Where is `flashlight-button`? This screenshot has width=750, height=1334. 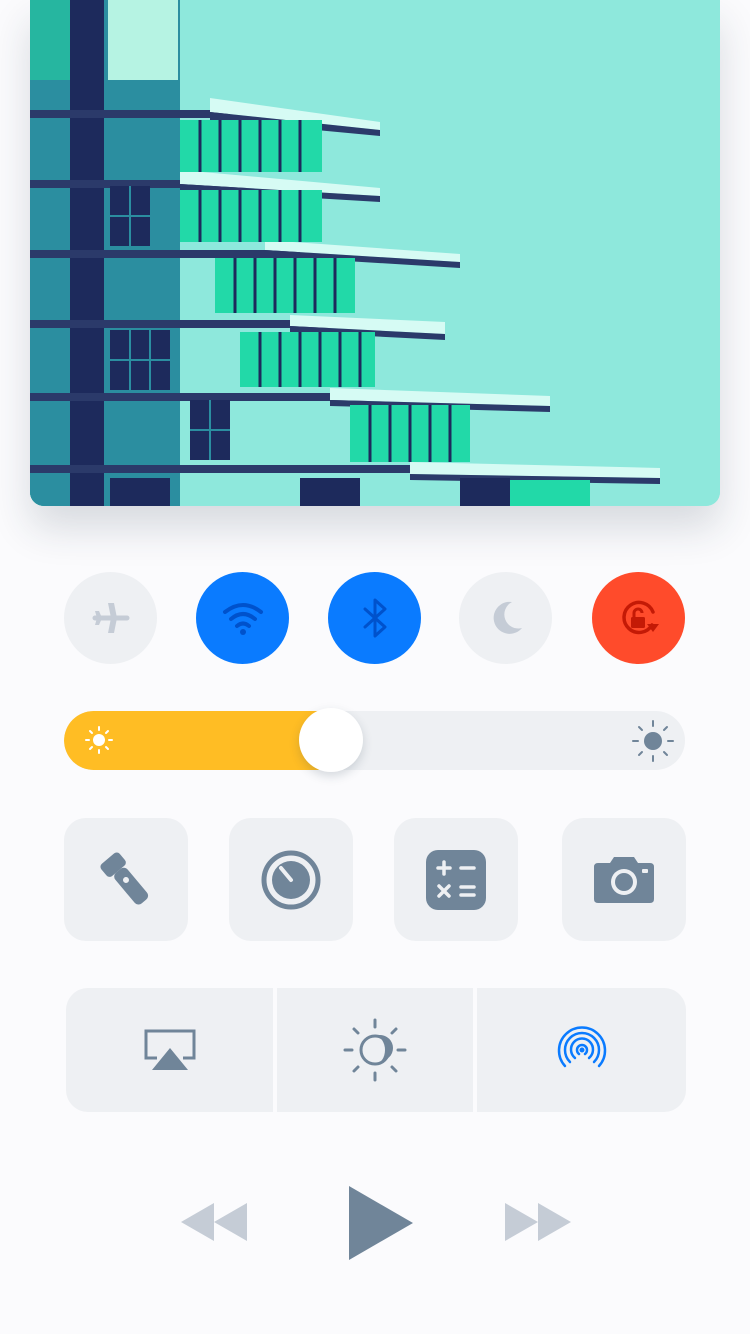 flashlight-button is located at coordinates (126, 879).